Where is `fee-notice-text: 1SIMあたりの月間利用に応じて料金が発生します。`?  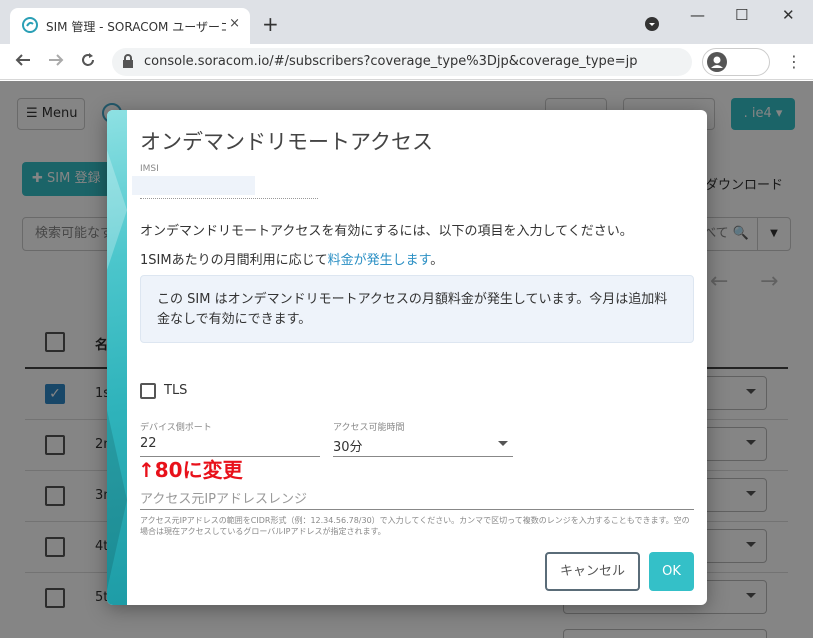 fee-notice-text: 1SIMあたりの月間利用に応じて料金が発生します。 is located at coordinates (292, 260).